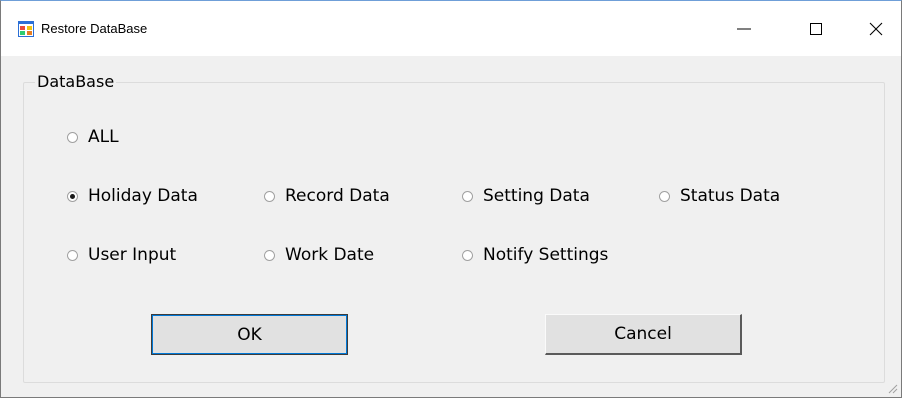 Image resolution: width=902 pixels, height=398 pixels. Describe the element at coordinates (132, 255) in the screenshot. I see `radio-user-input-label: User Input` at that location.